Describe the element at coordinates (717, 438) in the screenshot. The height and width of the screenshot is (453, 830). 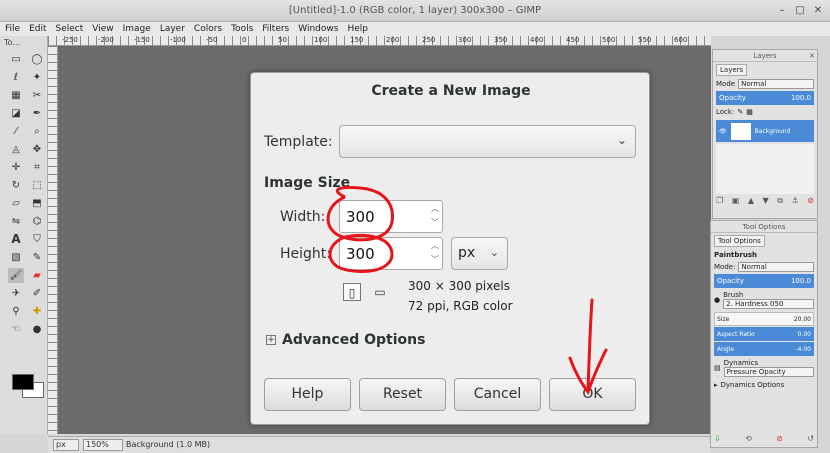
I see `save-options-icon: ⇩` at that location.